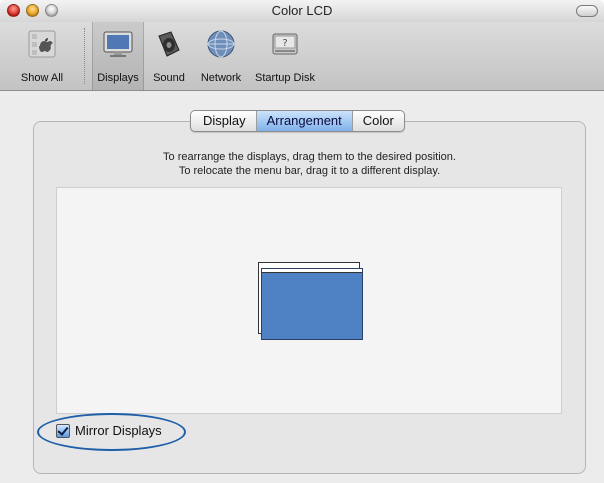  What do you see at coordinates (42, 44) in the screenshot?
I see `apple-grid-icon` at bounding box center [42, 44].